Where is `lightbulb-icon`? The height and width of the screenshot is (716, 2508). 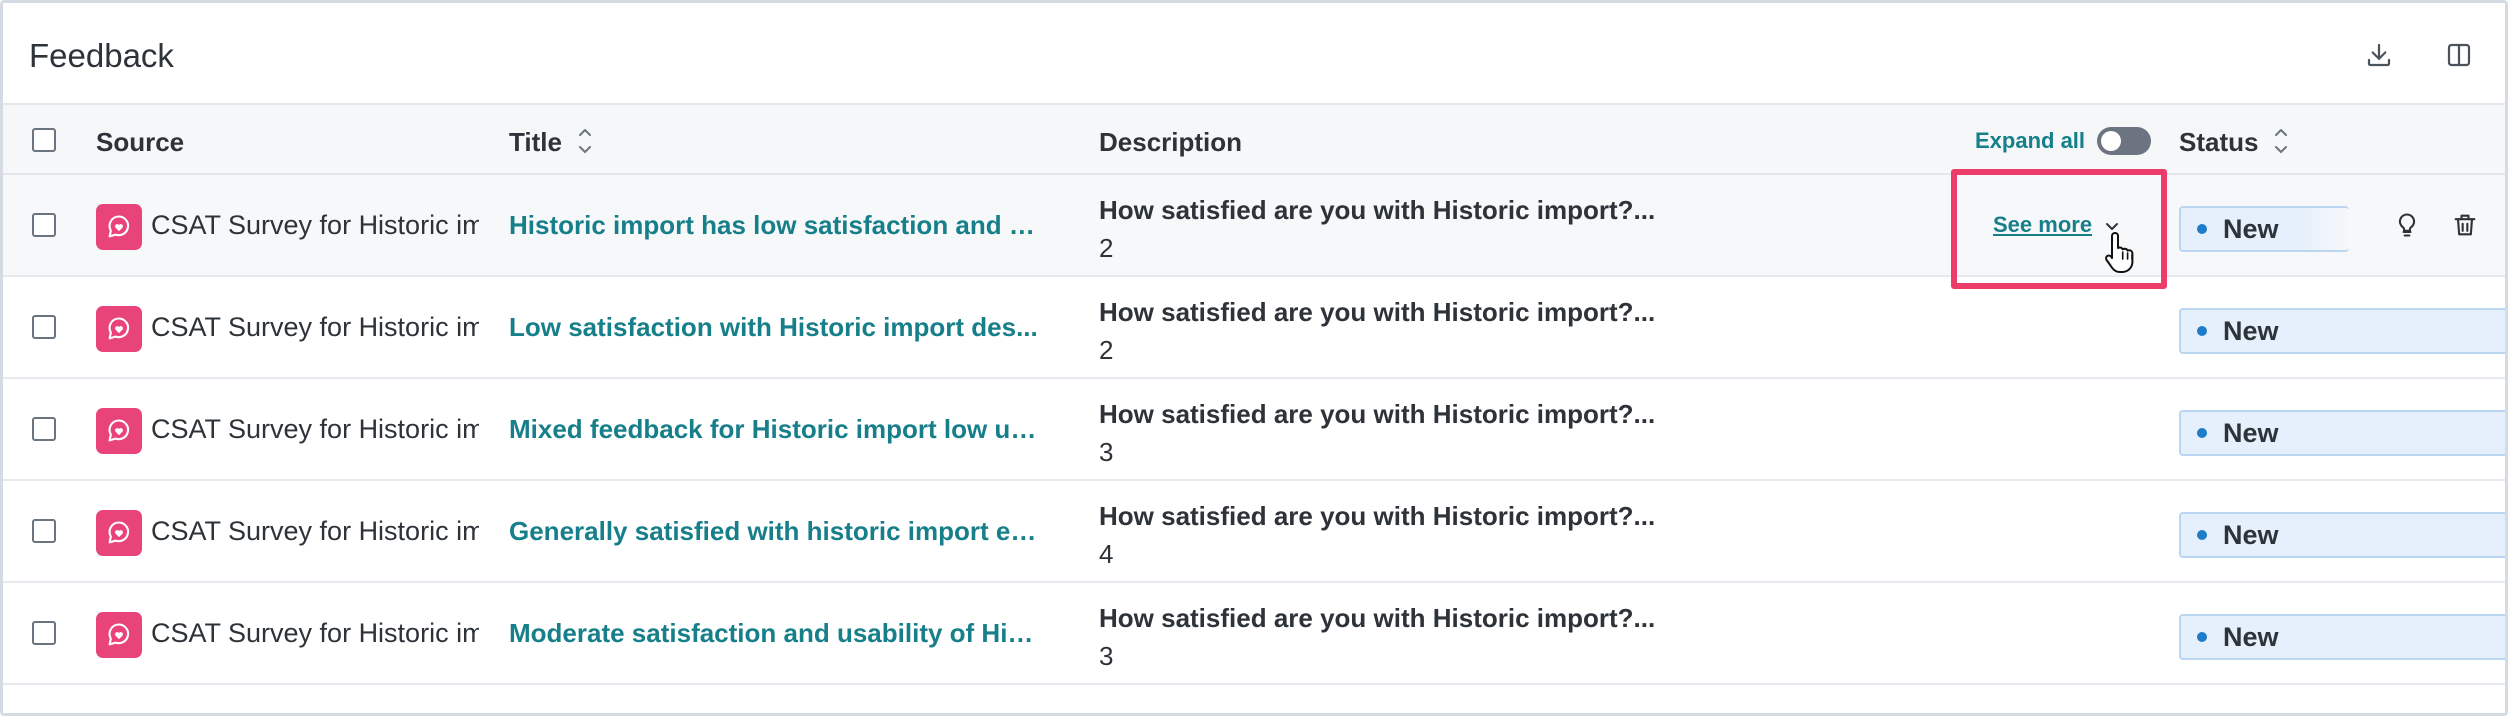
lightbulb-icon is located at coordinates (2407, 225).